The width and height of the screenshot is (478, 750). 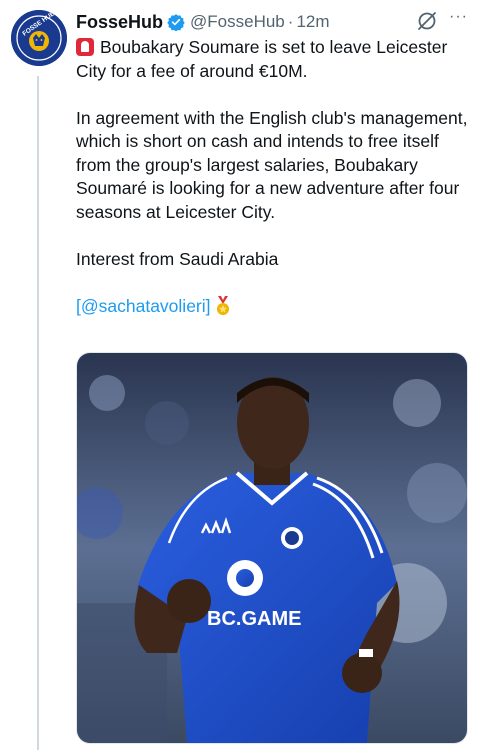 What do you see at coordinates (39, 38) in the screenshot?
I see `avatar: FOSSE HUB` at bounding box center [39, 38].